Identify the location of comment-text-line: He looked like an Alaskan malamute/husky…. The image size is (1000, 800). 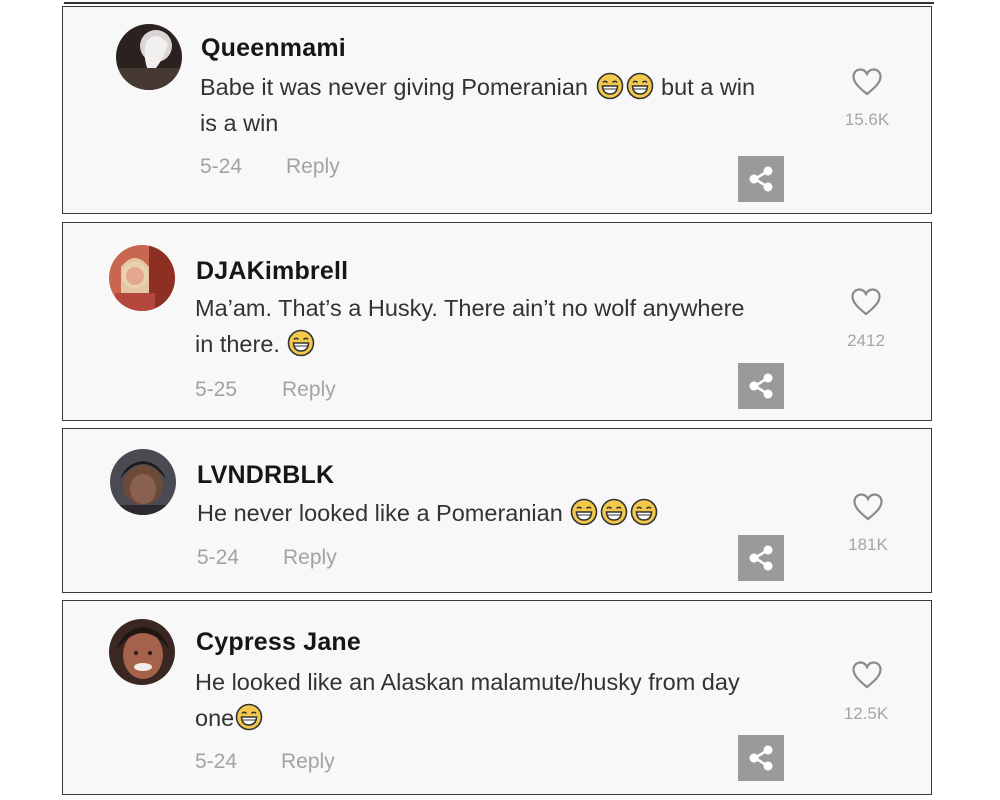
(467, 682).